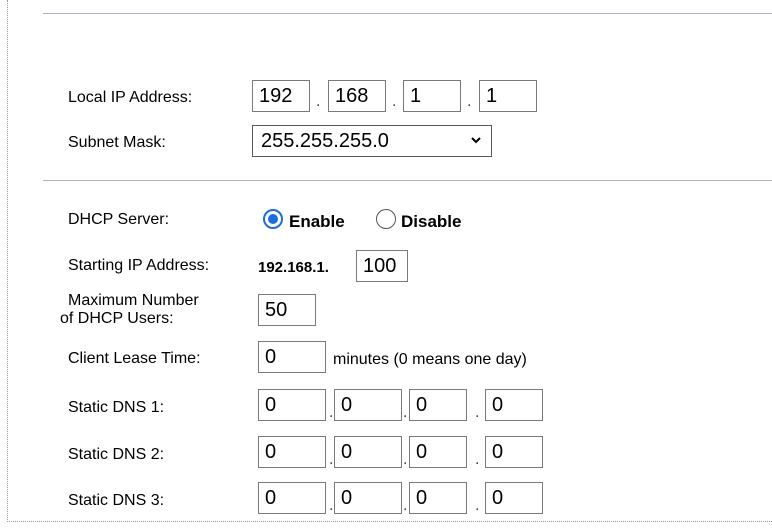 Image resolution: width=772 pixels, height=528 pixels. I want to click on subnet-mask-select: 255.255.255.0, so click(372, 141).